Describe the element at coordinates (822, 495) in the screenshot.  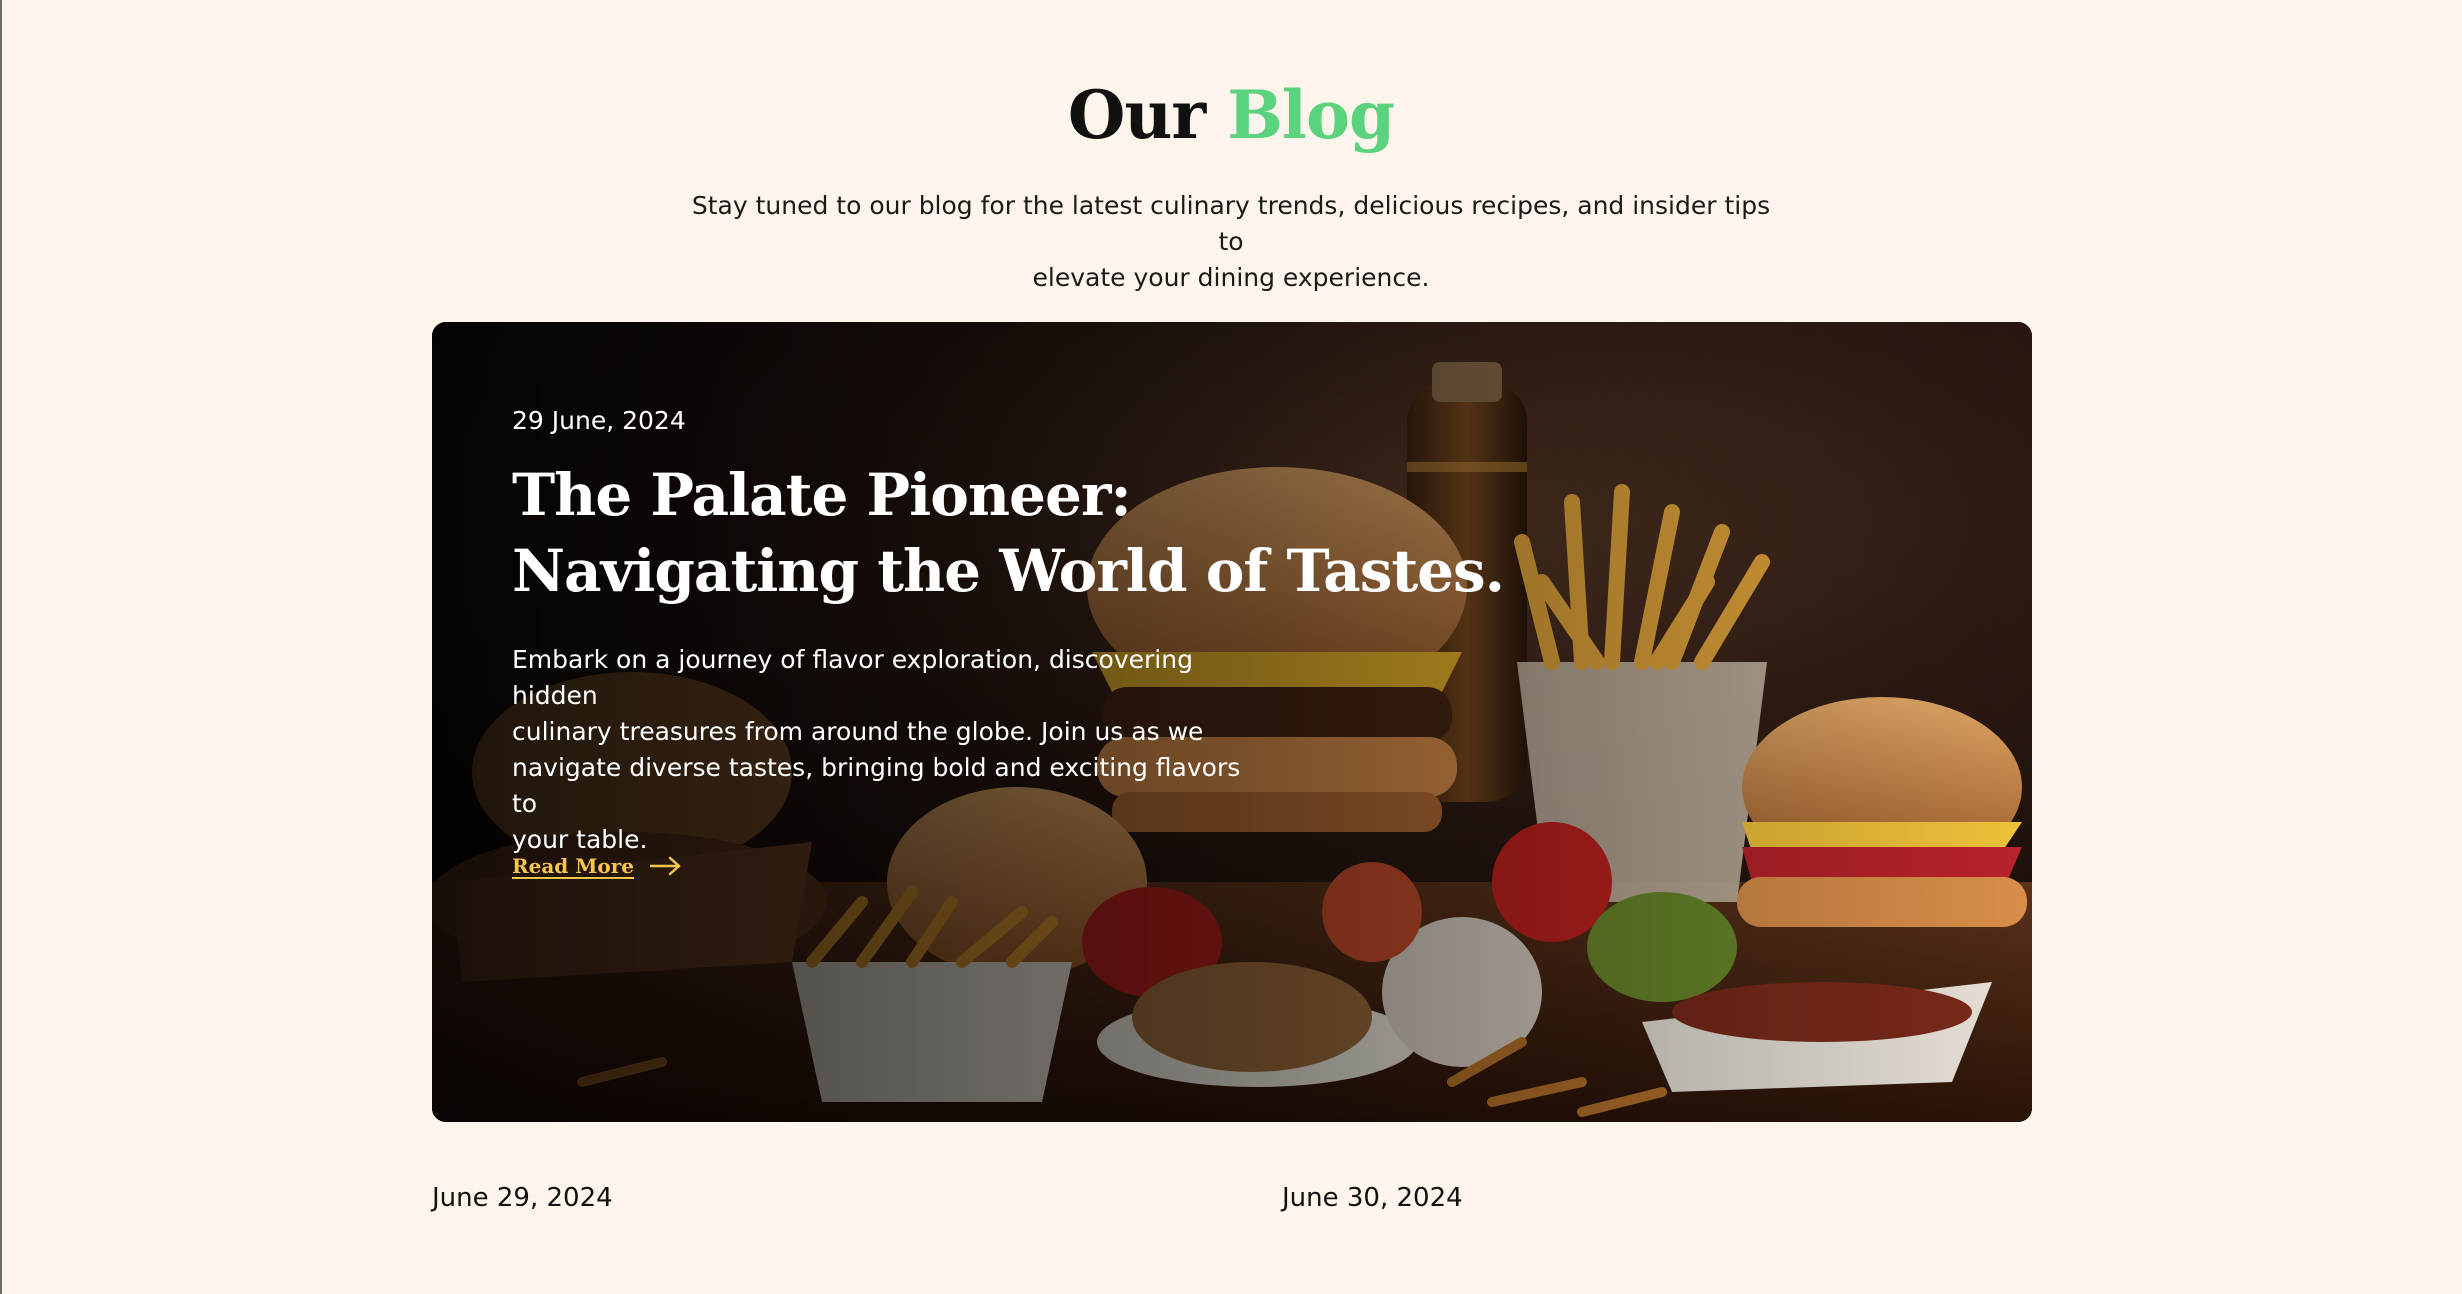
I see `featured-post-title-line: The Palate Pioneer:` at that location.